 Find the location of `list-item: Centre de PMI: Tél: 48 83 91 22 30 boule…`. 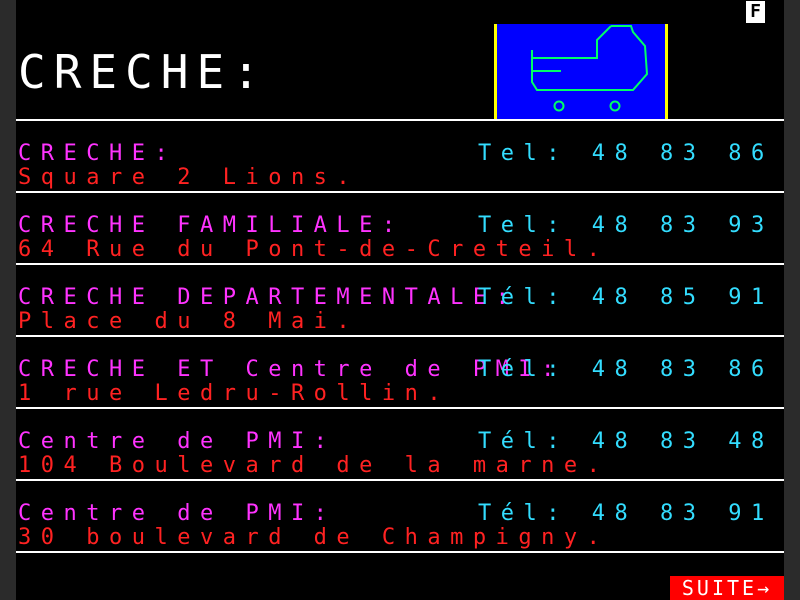

list-item: Centre de PMI: Tél: 48 83 91 22 30 boule… is located at coordinates (400, 516).